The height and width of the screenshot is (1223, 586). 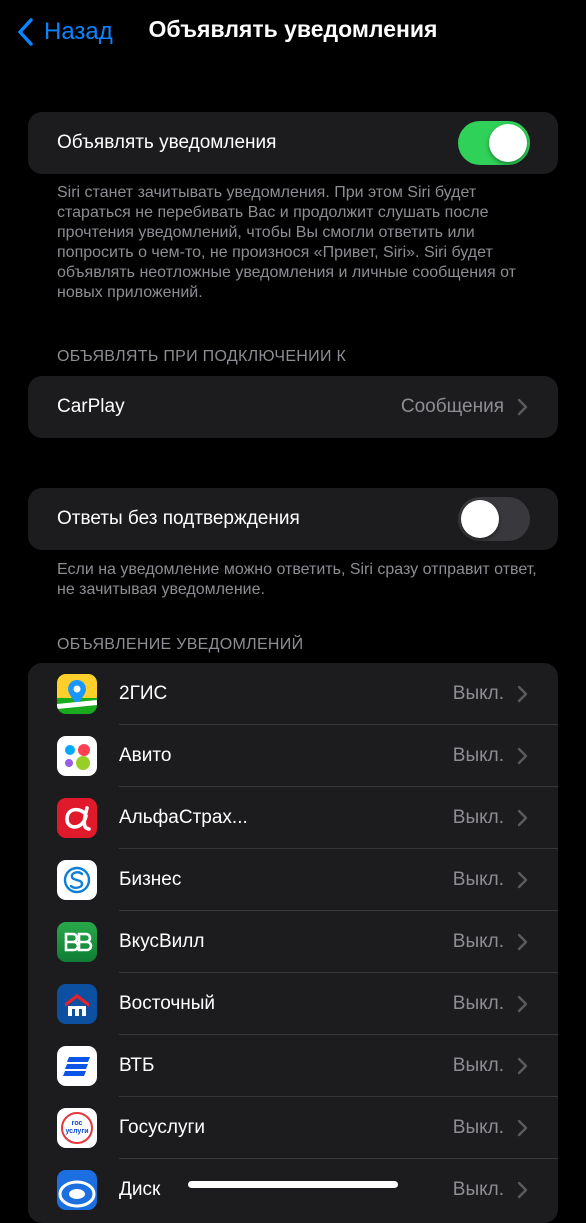 What do you see at coordinates (293, 1066) in the screenshot?
I see `app-row-vtb: ВТБ Выкл.` at bounding box center [293, 1066].